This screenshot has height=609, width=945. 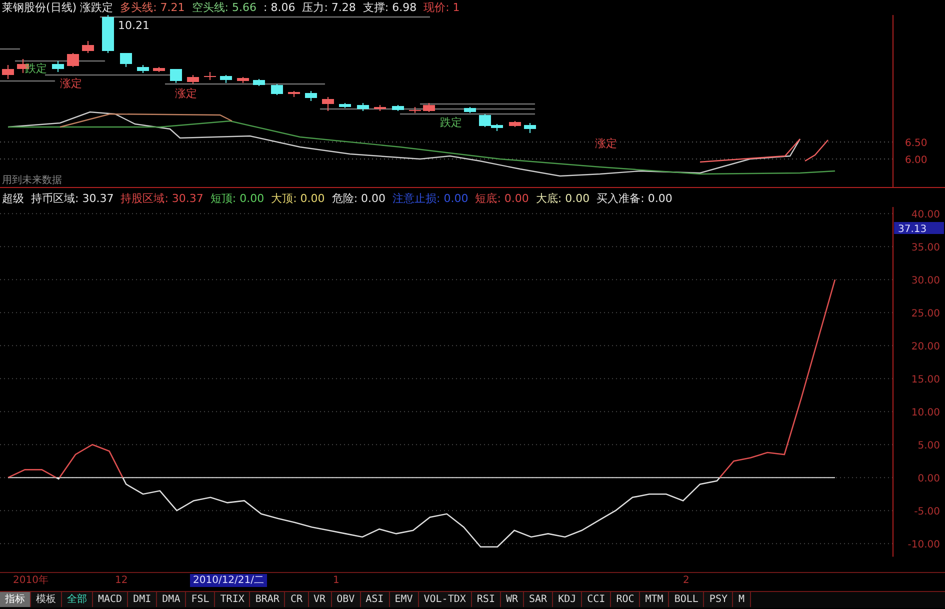 What do you see at coordinates (32, 180) in the screenshot?
I see `future-data-note: 用到未来数据` at bounding box center [32, 180].